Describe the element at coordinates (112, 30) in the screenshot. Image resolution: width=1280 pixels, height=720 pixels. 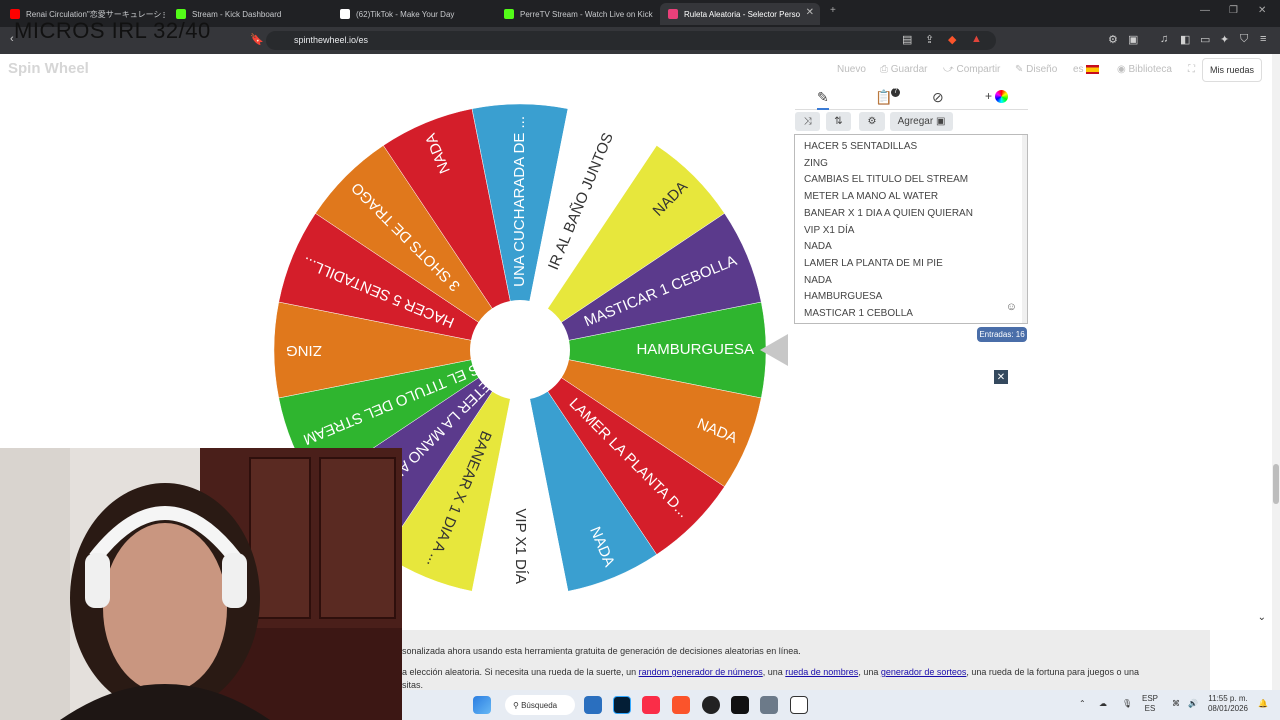
I see `stream-overlay-title: MICROS IRL 32/40` at that location.